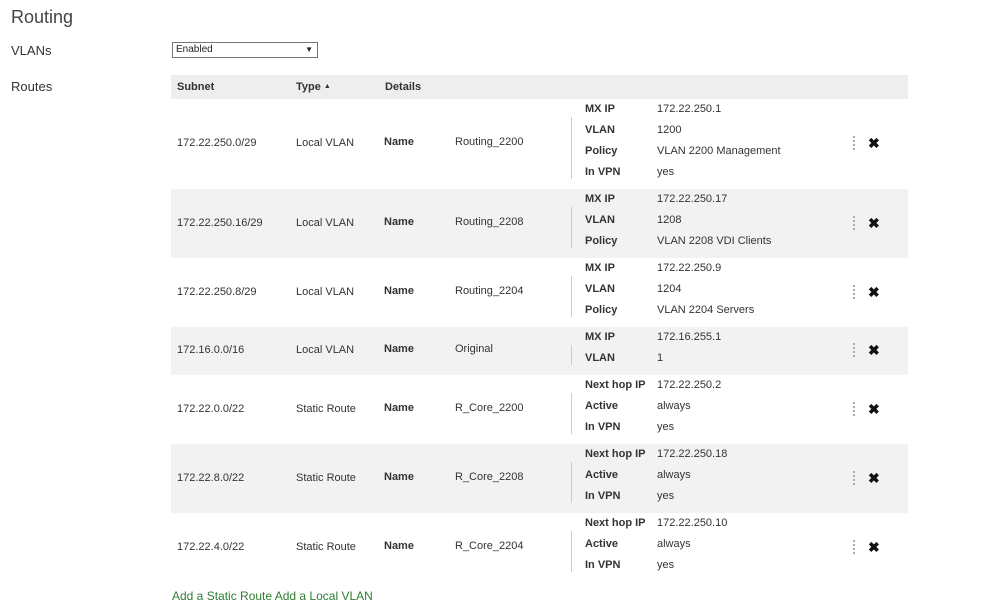 The height and width of the screenshot is (603, 999). I want to click on row-details: MX IP 172.16.255.1 VLAN 1, so click(646, 348).